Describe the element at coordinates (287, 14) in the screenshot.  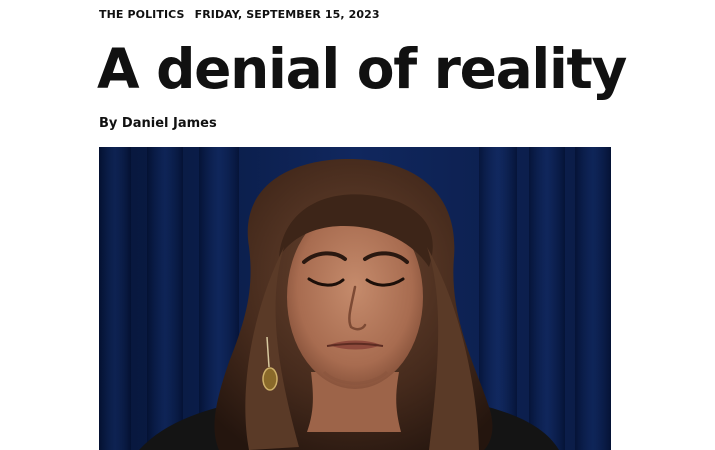
I see `publish-date: FRIDAY, SEPTEMBER 15, 2023` at that location.